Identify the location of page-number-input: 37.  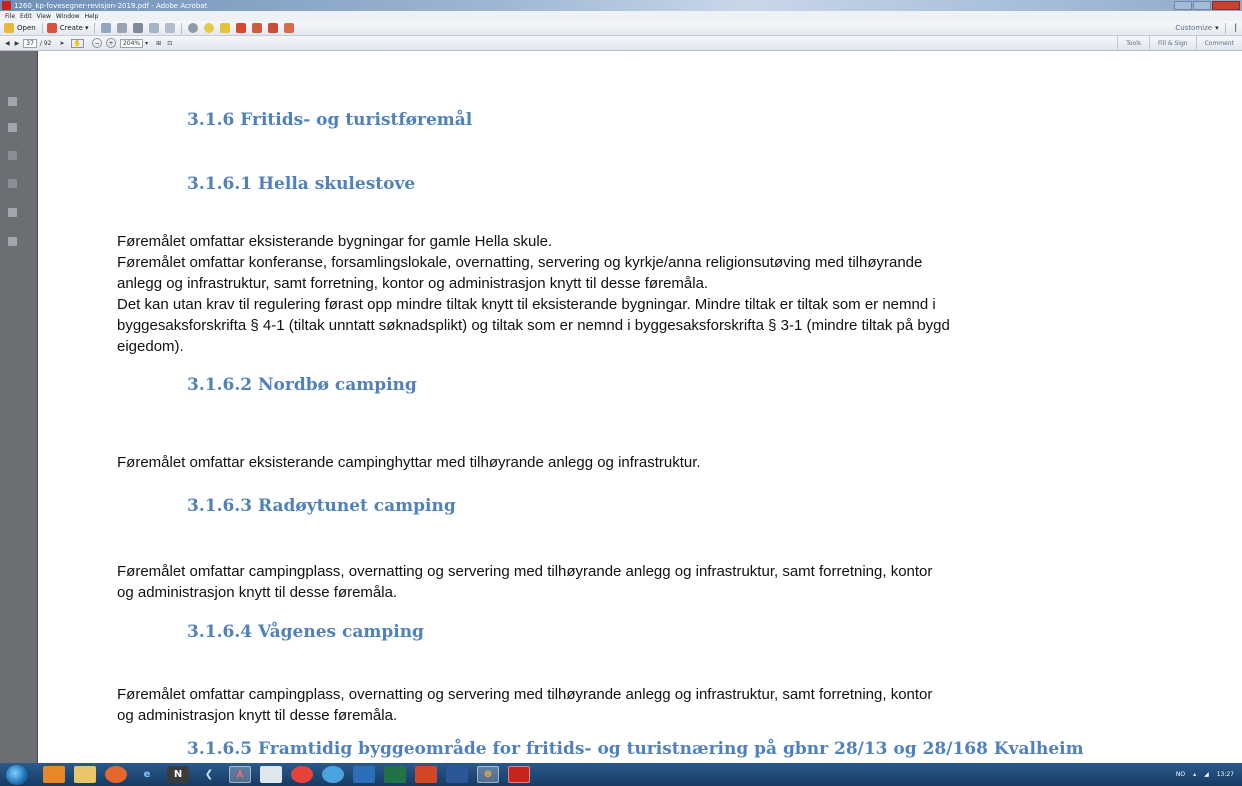
(30, 43).